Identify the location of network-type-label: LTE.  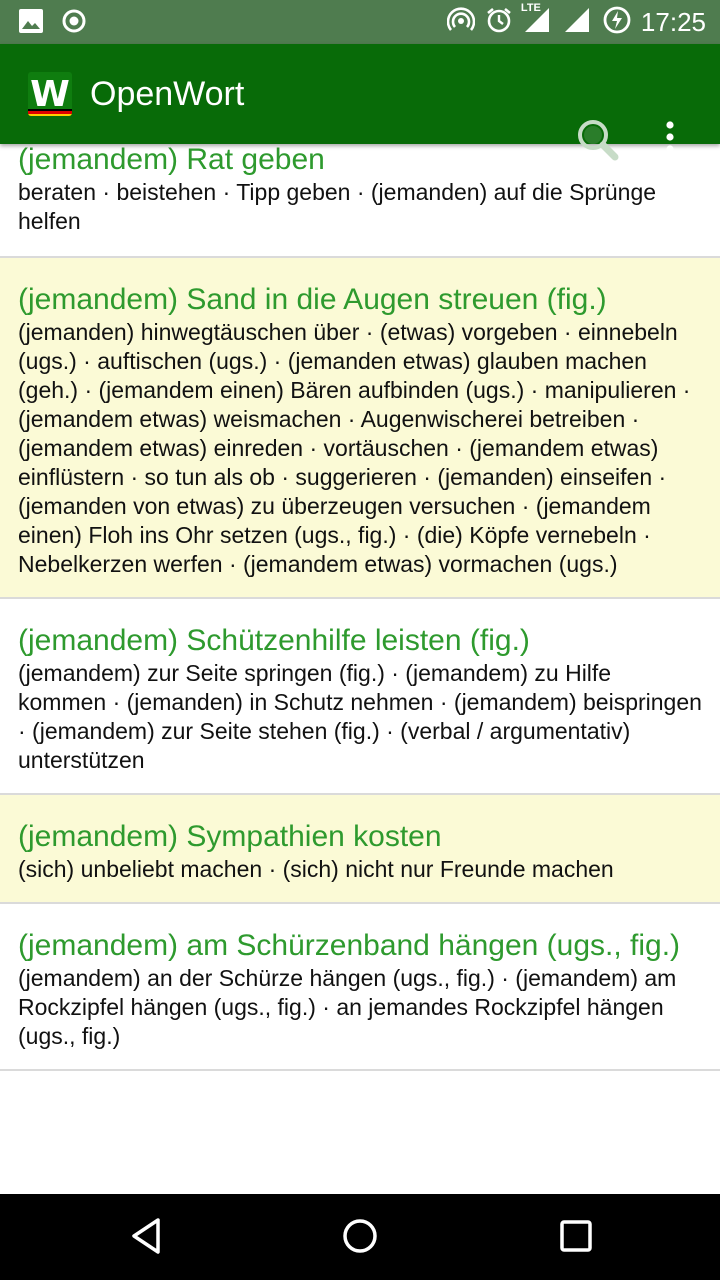
(530, 7).